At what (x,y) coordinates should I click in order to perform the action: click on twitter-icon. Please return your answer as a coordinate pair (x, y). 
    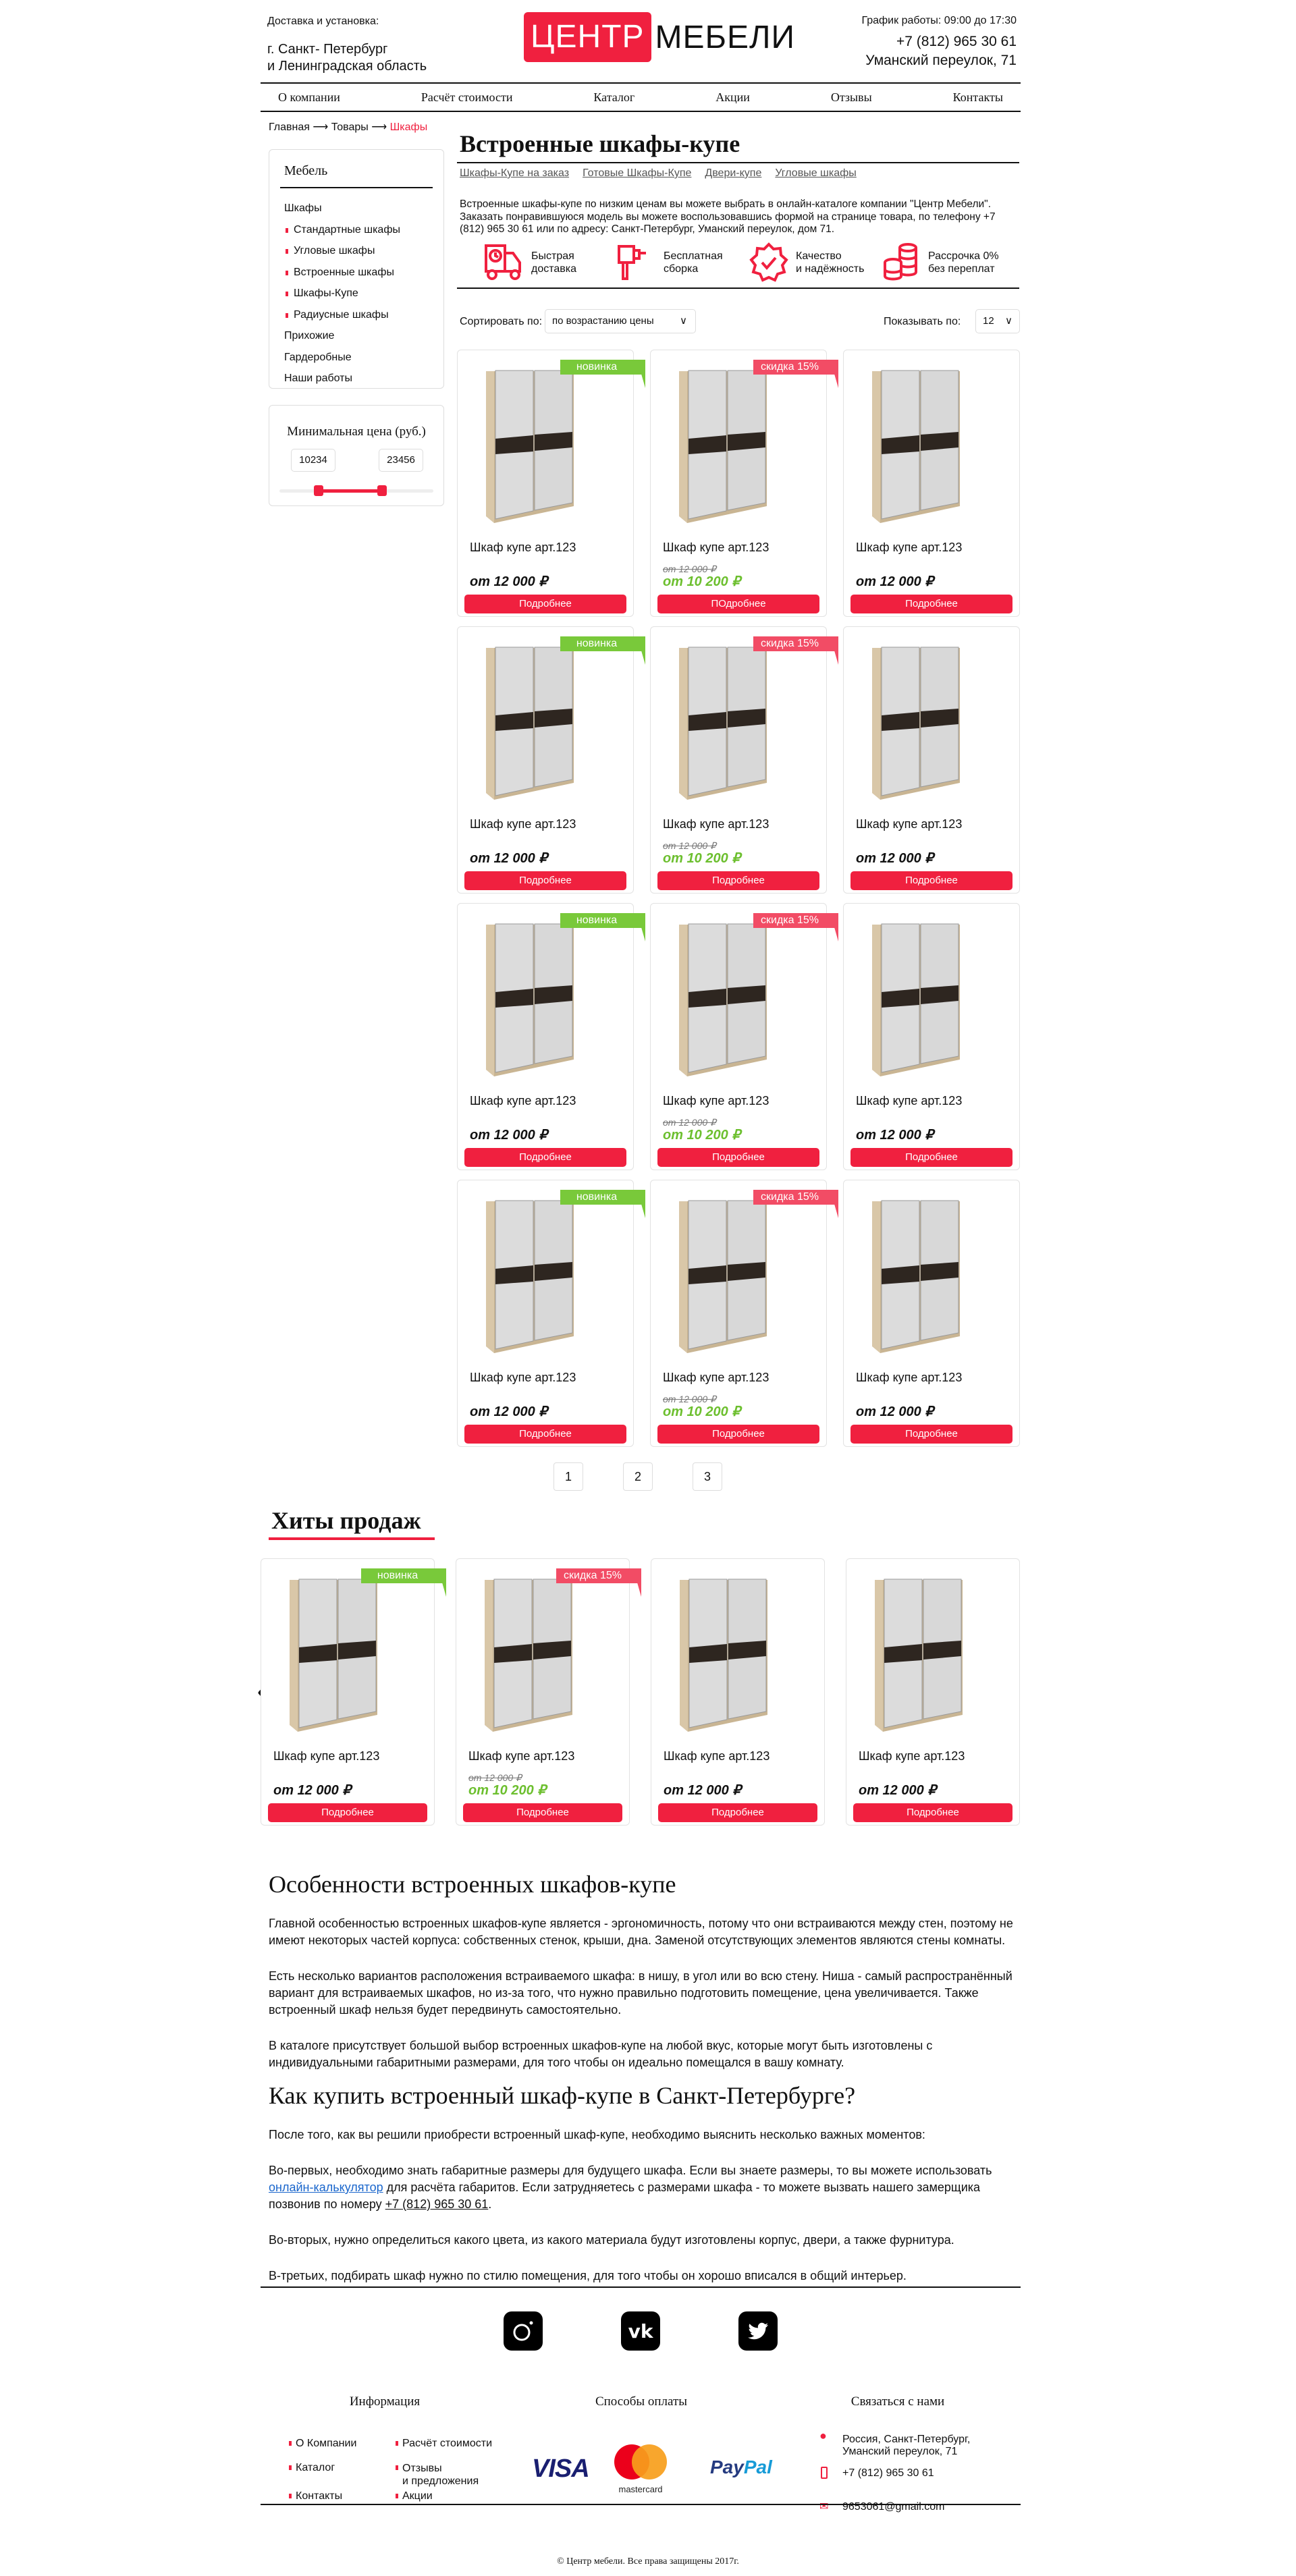
    Looking at the image, I should click on (758, 2331).